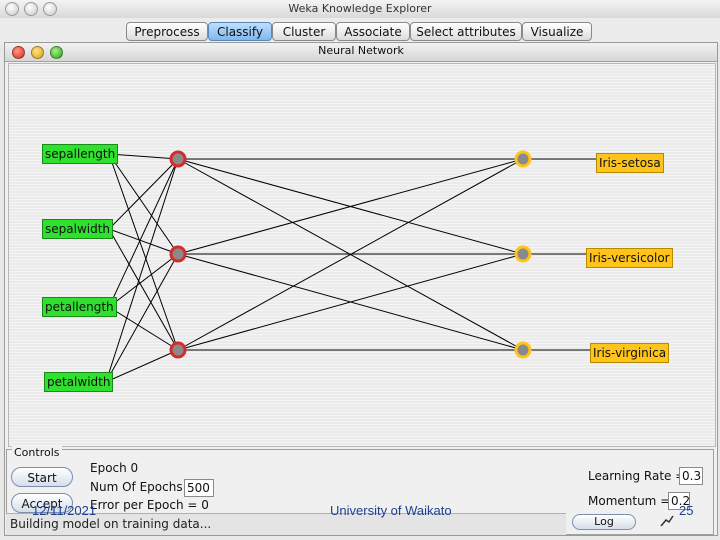 This screenshot has height=540, width=720. I want to click on footer-page-number: 25, so click(686, 510).